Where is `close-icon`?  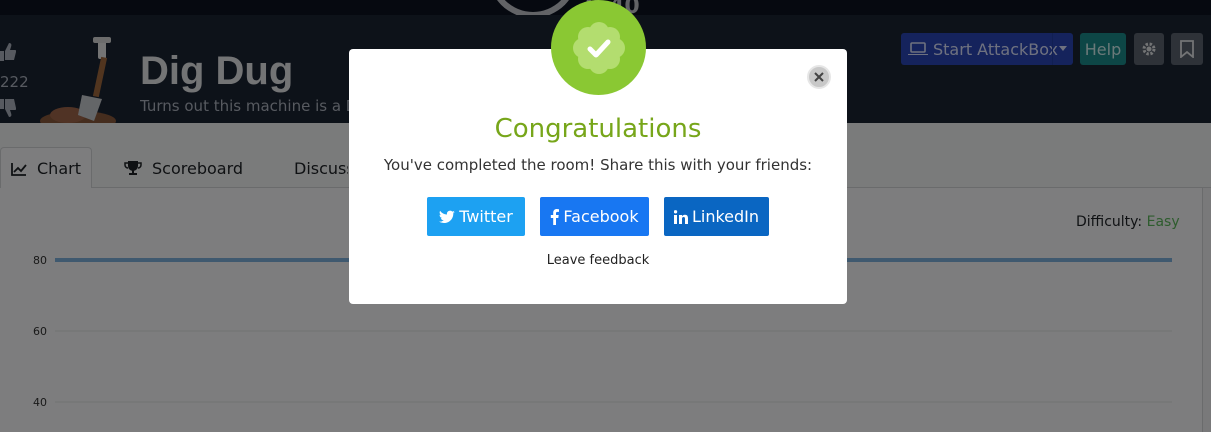 close-icon is located at coordinates (819, 77).